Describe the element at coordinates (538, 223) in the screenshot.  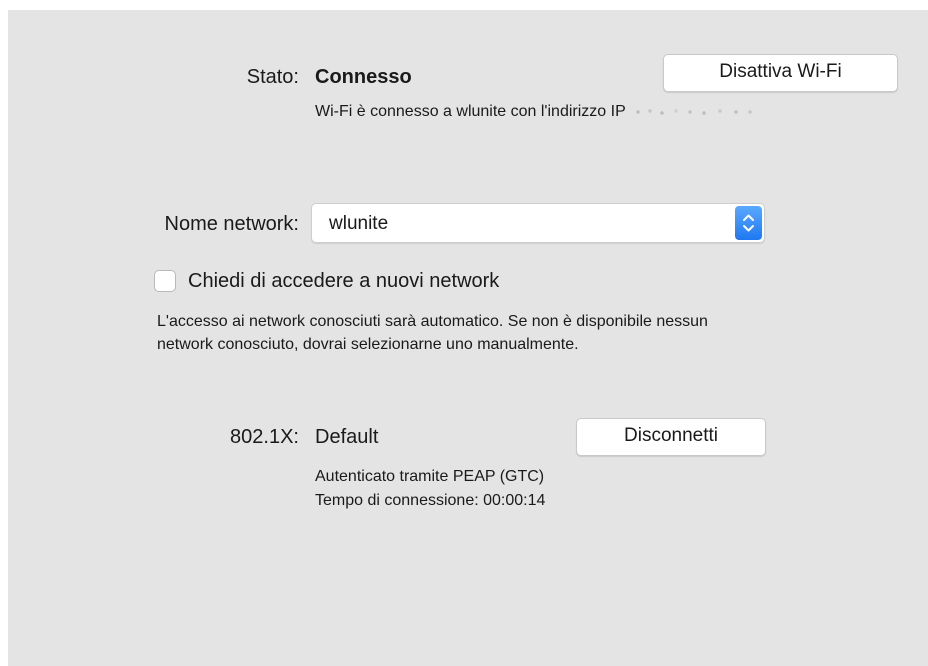
I see `network-name-select: wlunite` at that location.